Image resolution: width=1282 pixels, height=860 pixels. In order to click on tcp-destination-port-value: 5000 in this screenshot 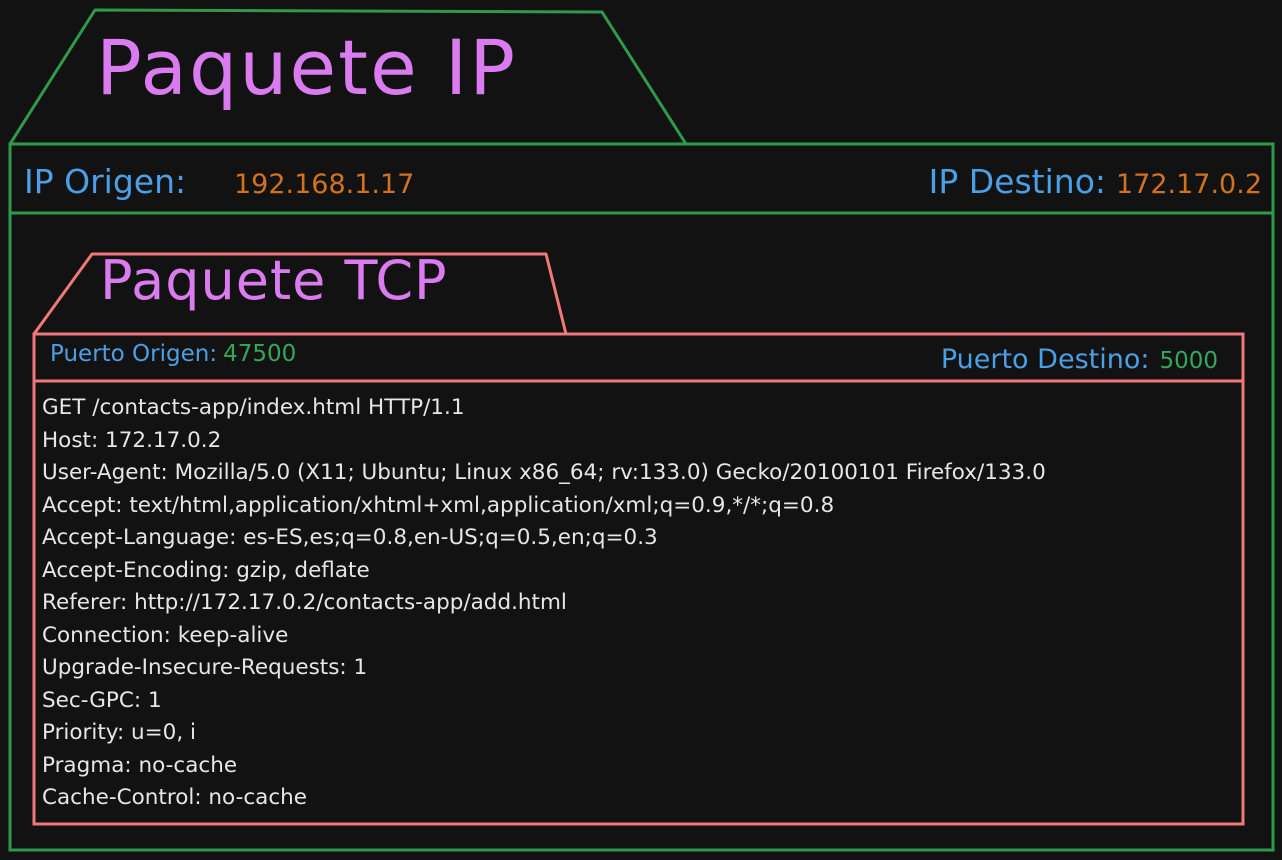, I will do `click(1188, 361)`.